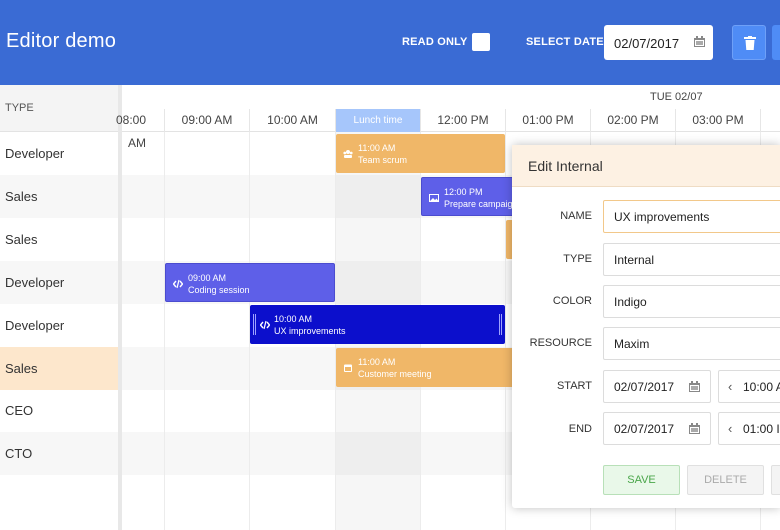 The image size is (780, 530). What do you see at coordinates (725, 480) in the screenshot?
I see `delete-event-button: DELETE` at bounding box center [725, 480].